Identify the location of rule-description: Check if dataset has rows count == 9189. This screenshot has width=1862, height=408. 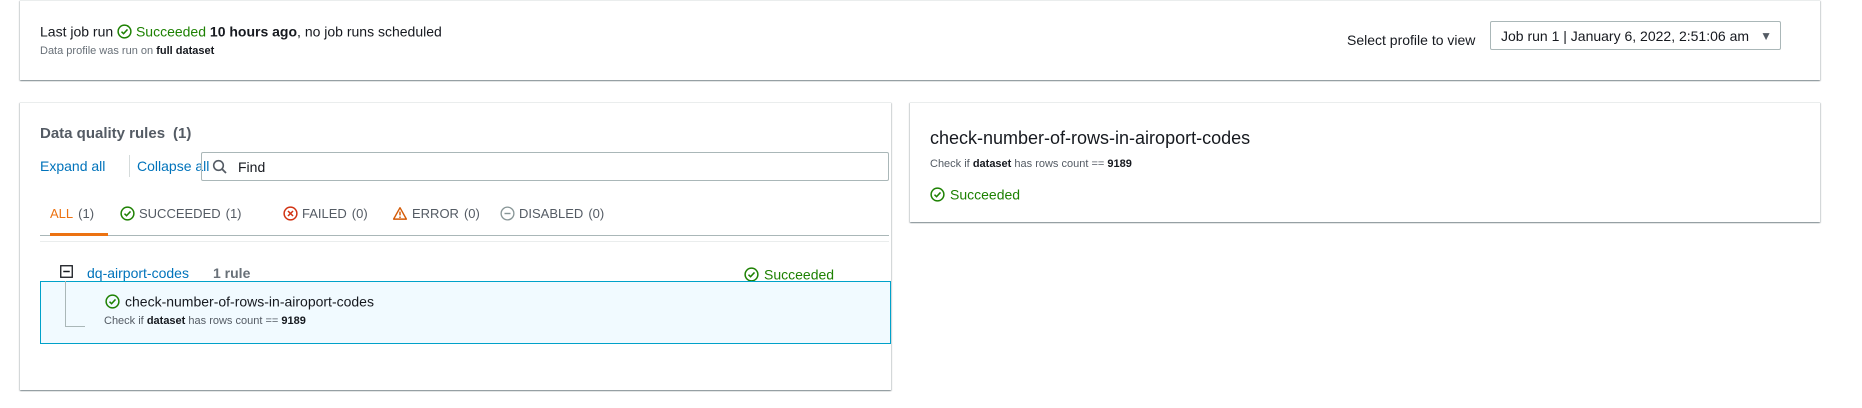
(205, 321).